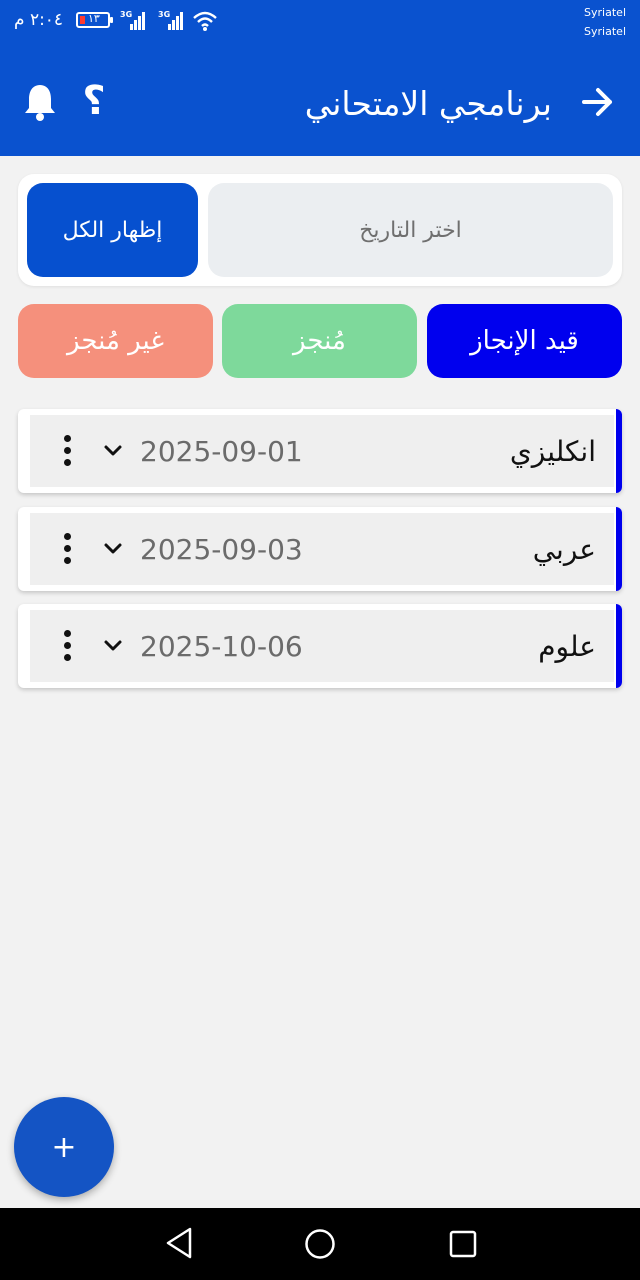 The image size is (640, 1280). Describe the element at coordinates (552, 451) in the screenshot. I see `exam-subject: انكليزي` at that location.